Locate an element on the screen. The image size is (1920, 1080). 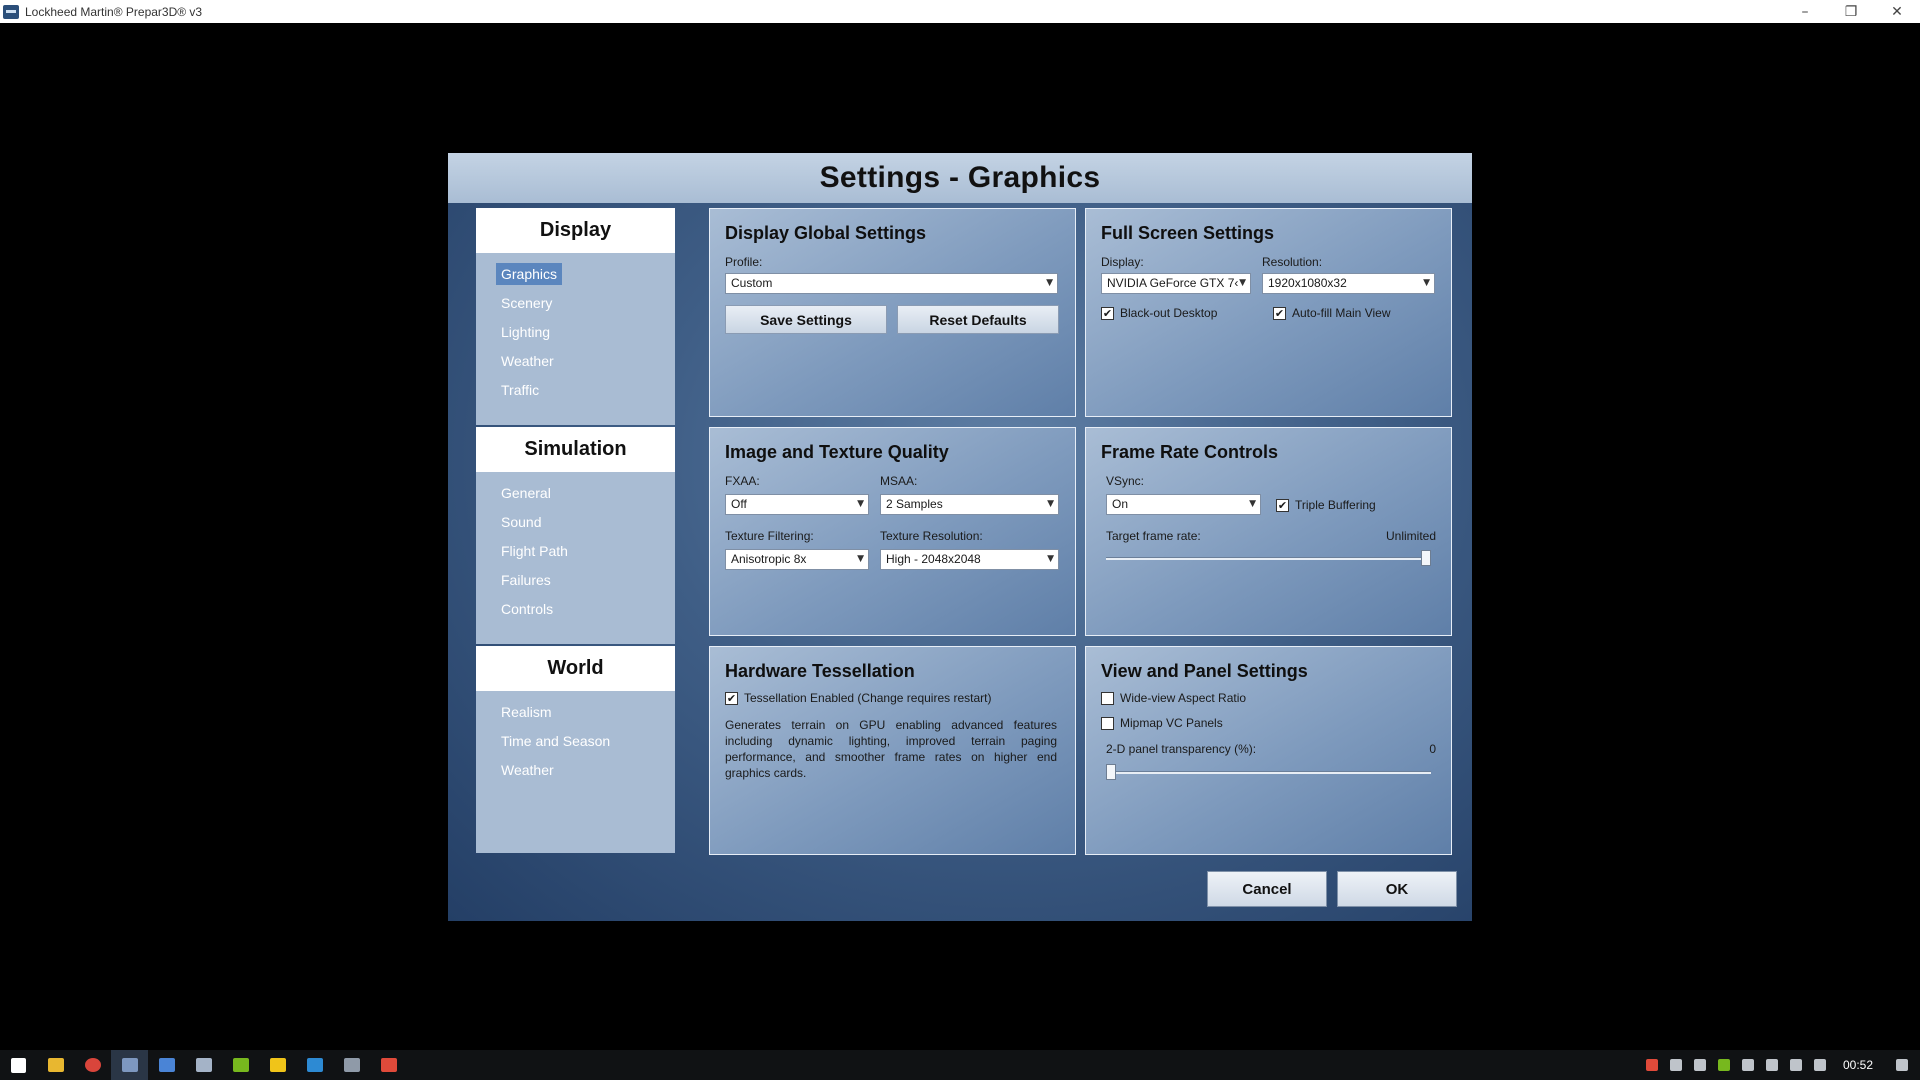
nvidia-icon is located at coordinates (240, 1065).